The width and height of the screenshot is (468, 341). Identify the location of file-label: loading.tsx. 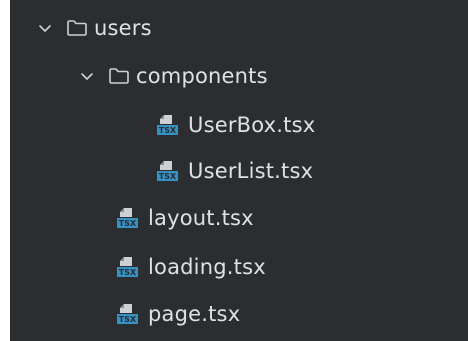
(207, 267).